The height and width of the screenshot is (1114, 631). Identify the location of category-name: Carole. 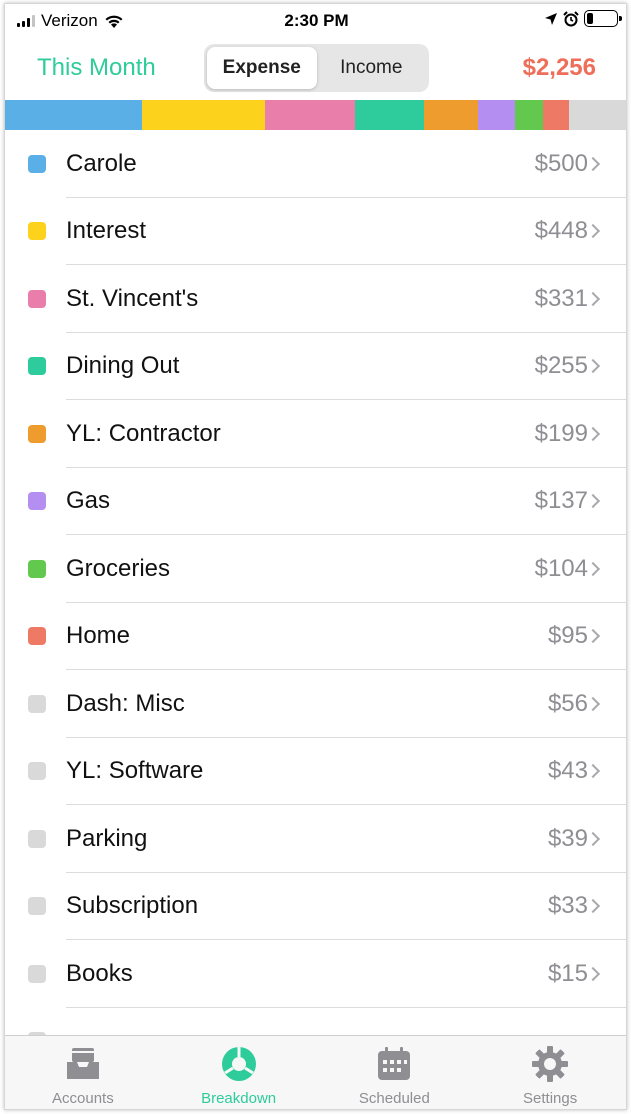
(101, 163).